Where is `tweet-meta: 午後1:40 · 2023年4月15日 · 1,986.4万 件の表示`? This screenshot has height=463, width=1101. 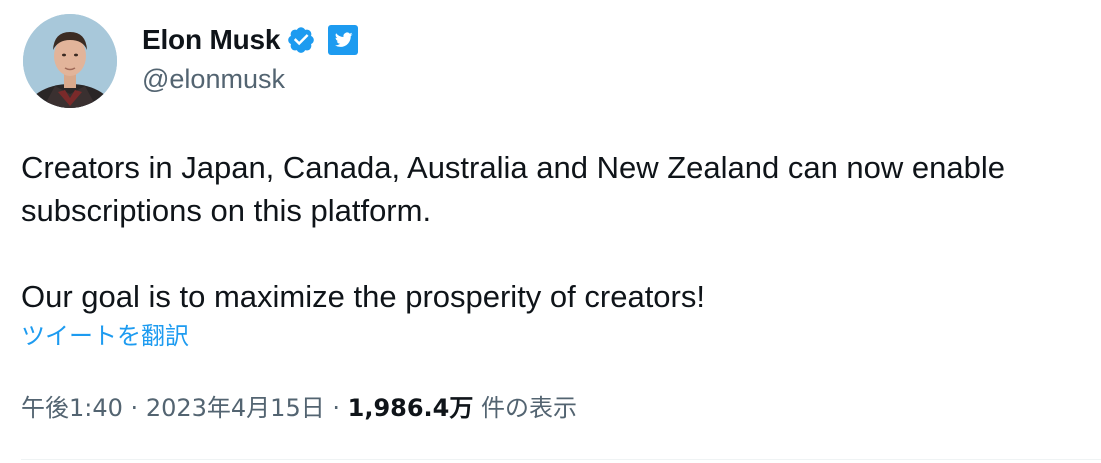 tweet-meta: 午後1:40 · 2023年4月15日 · 1,986.4万 件の表示 is located at coordinates (299, 405).